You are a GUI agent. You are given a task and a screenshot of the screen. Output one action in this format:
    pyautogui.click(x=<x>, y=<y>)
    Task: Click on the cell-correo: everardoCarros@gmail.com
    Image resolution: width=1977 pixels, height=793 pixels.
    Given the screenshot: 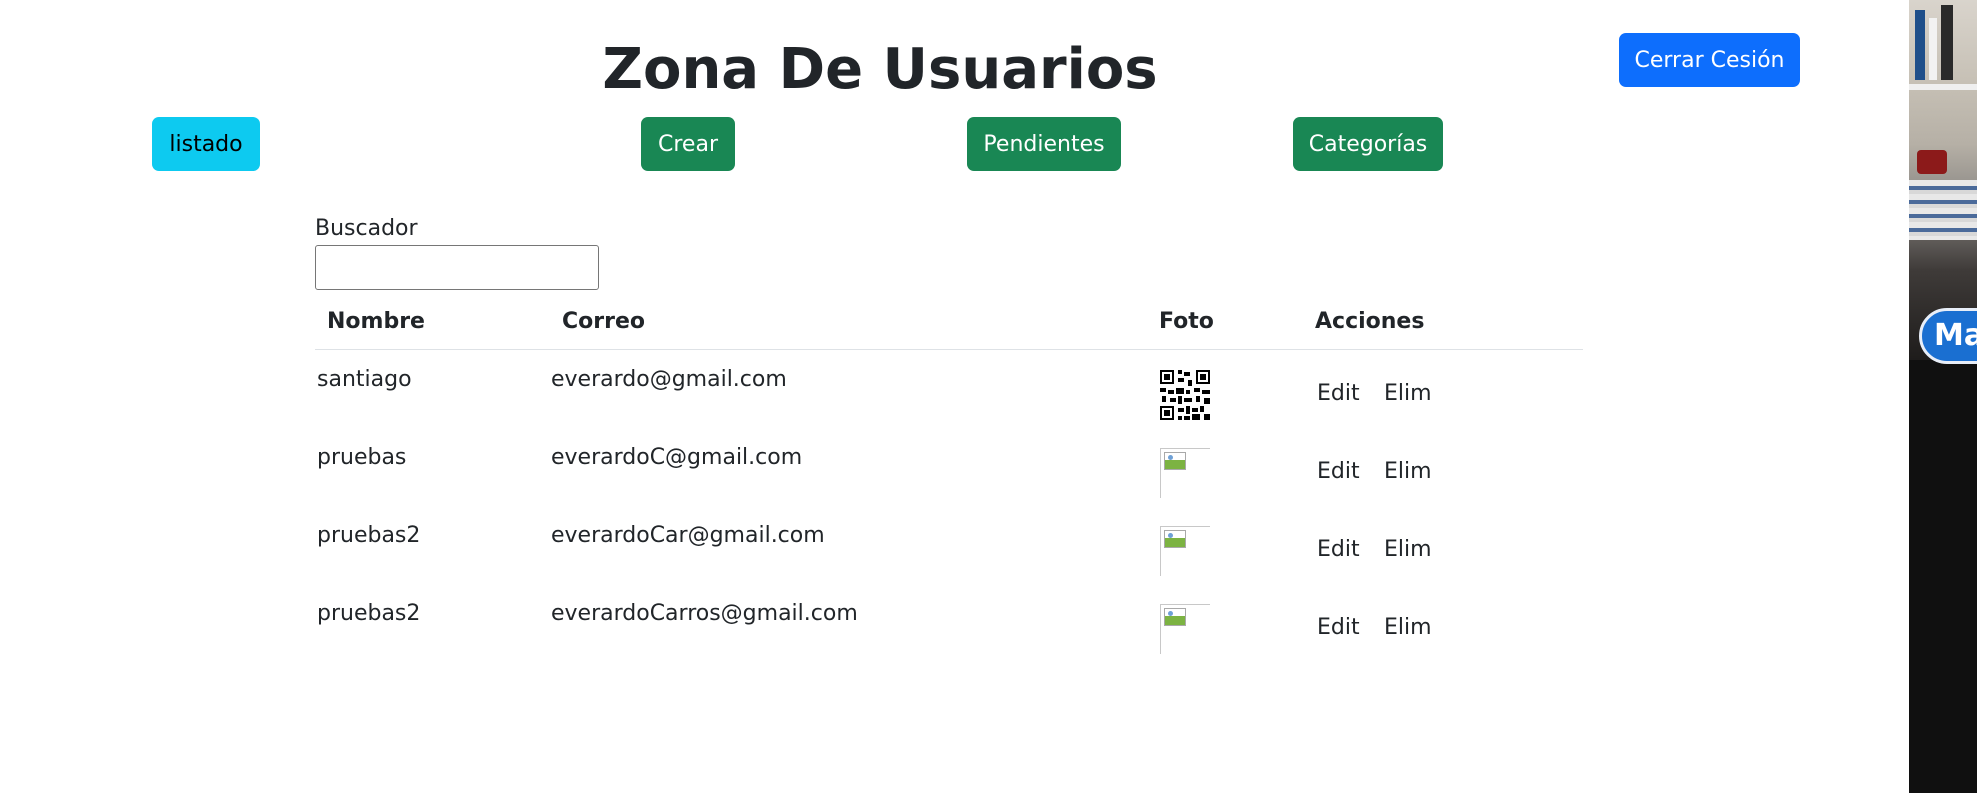 What is the action you would take?
    pyautogui.click(x=704, y=613)
    